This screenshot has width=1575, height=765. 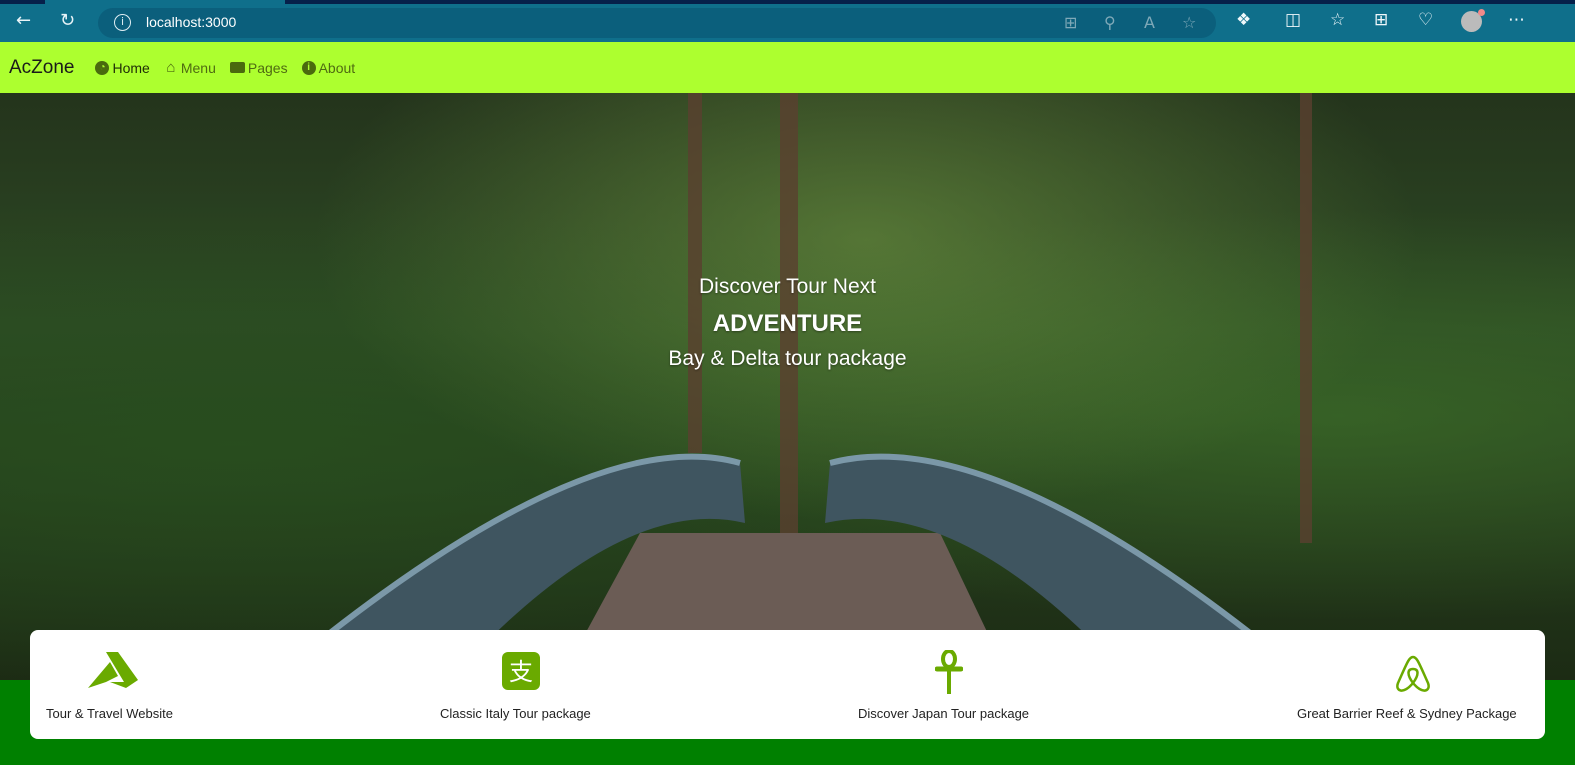 What do you see at coordinates (1110, 22) in the screenshot?
I see `zoom-out-icon: ⚲` at bounding box center [1110, 22].